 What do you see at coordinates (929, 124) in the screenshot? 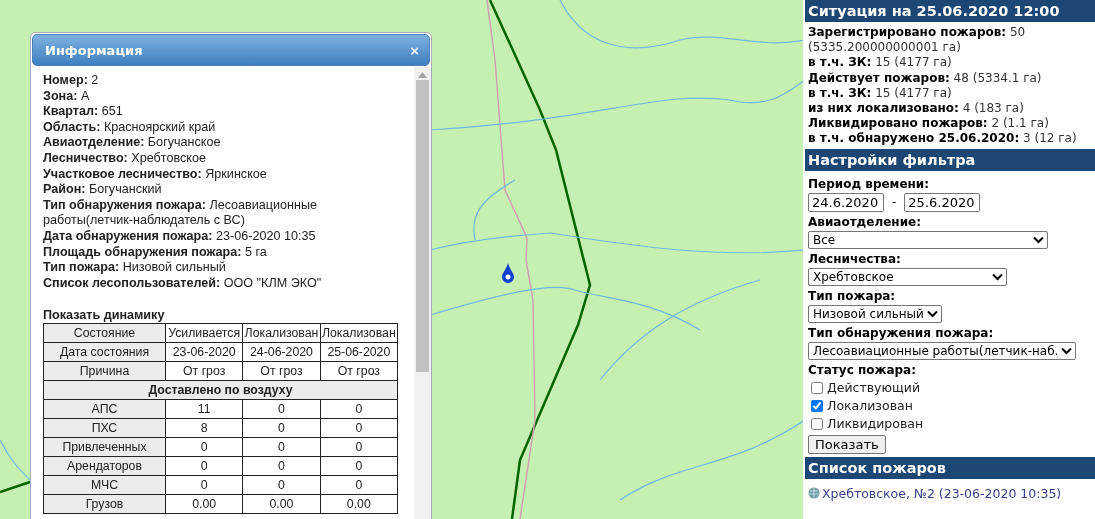
I see `situation-line: Ликвидировано пожаров: 2 (1.1 га)` at bounding box center [929, 124].